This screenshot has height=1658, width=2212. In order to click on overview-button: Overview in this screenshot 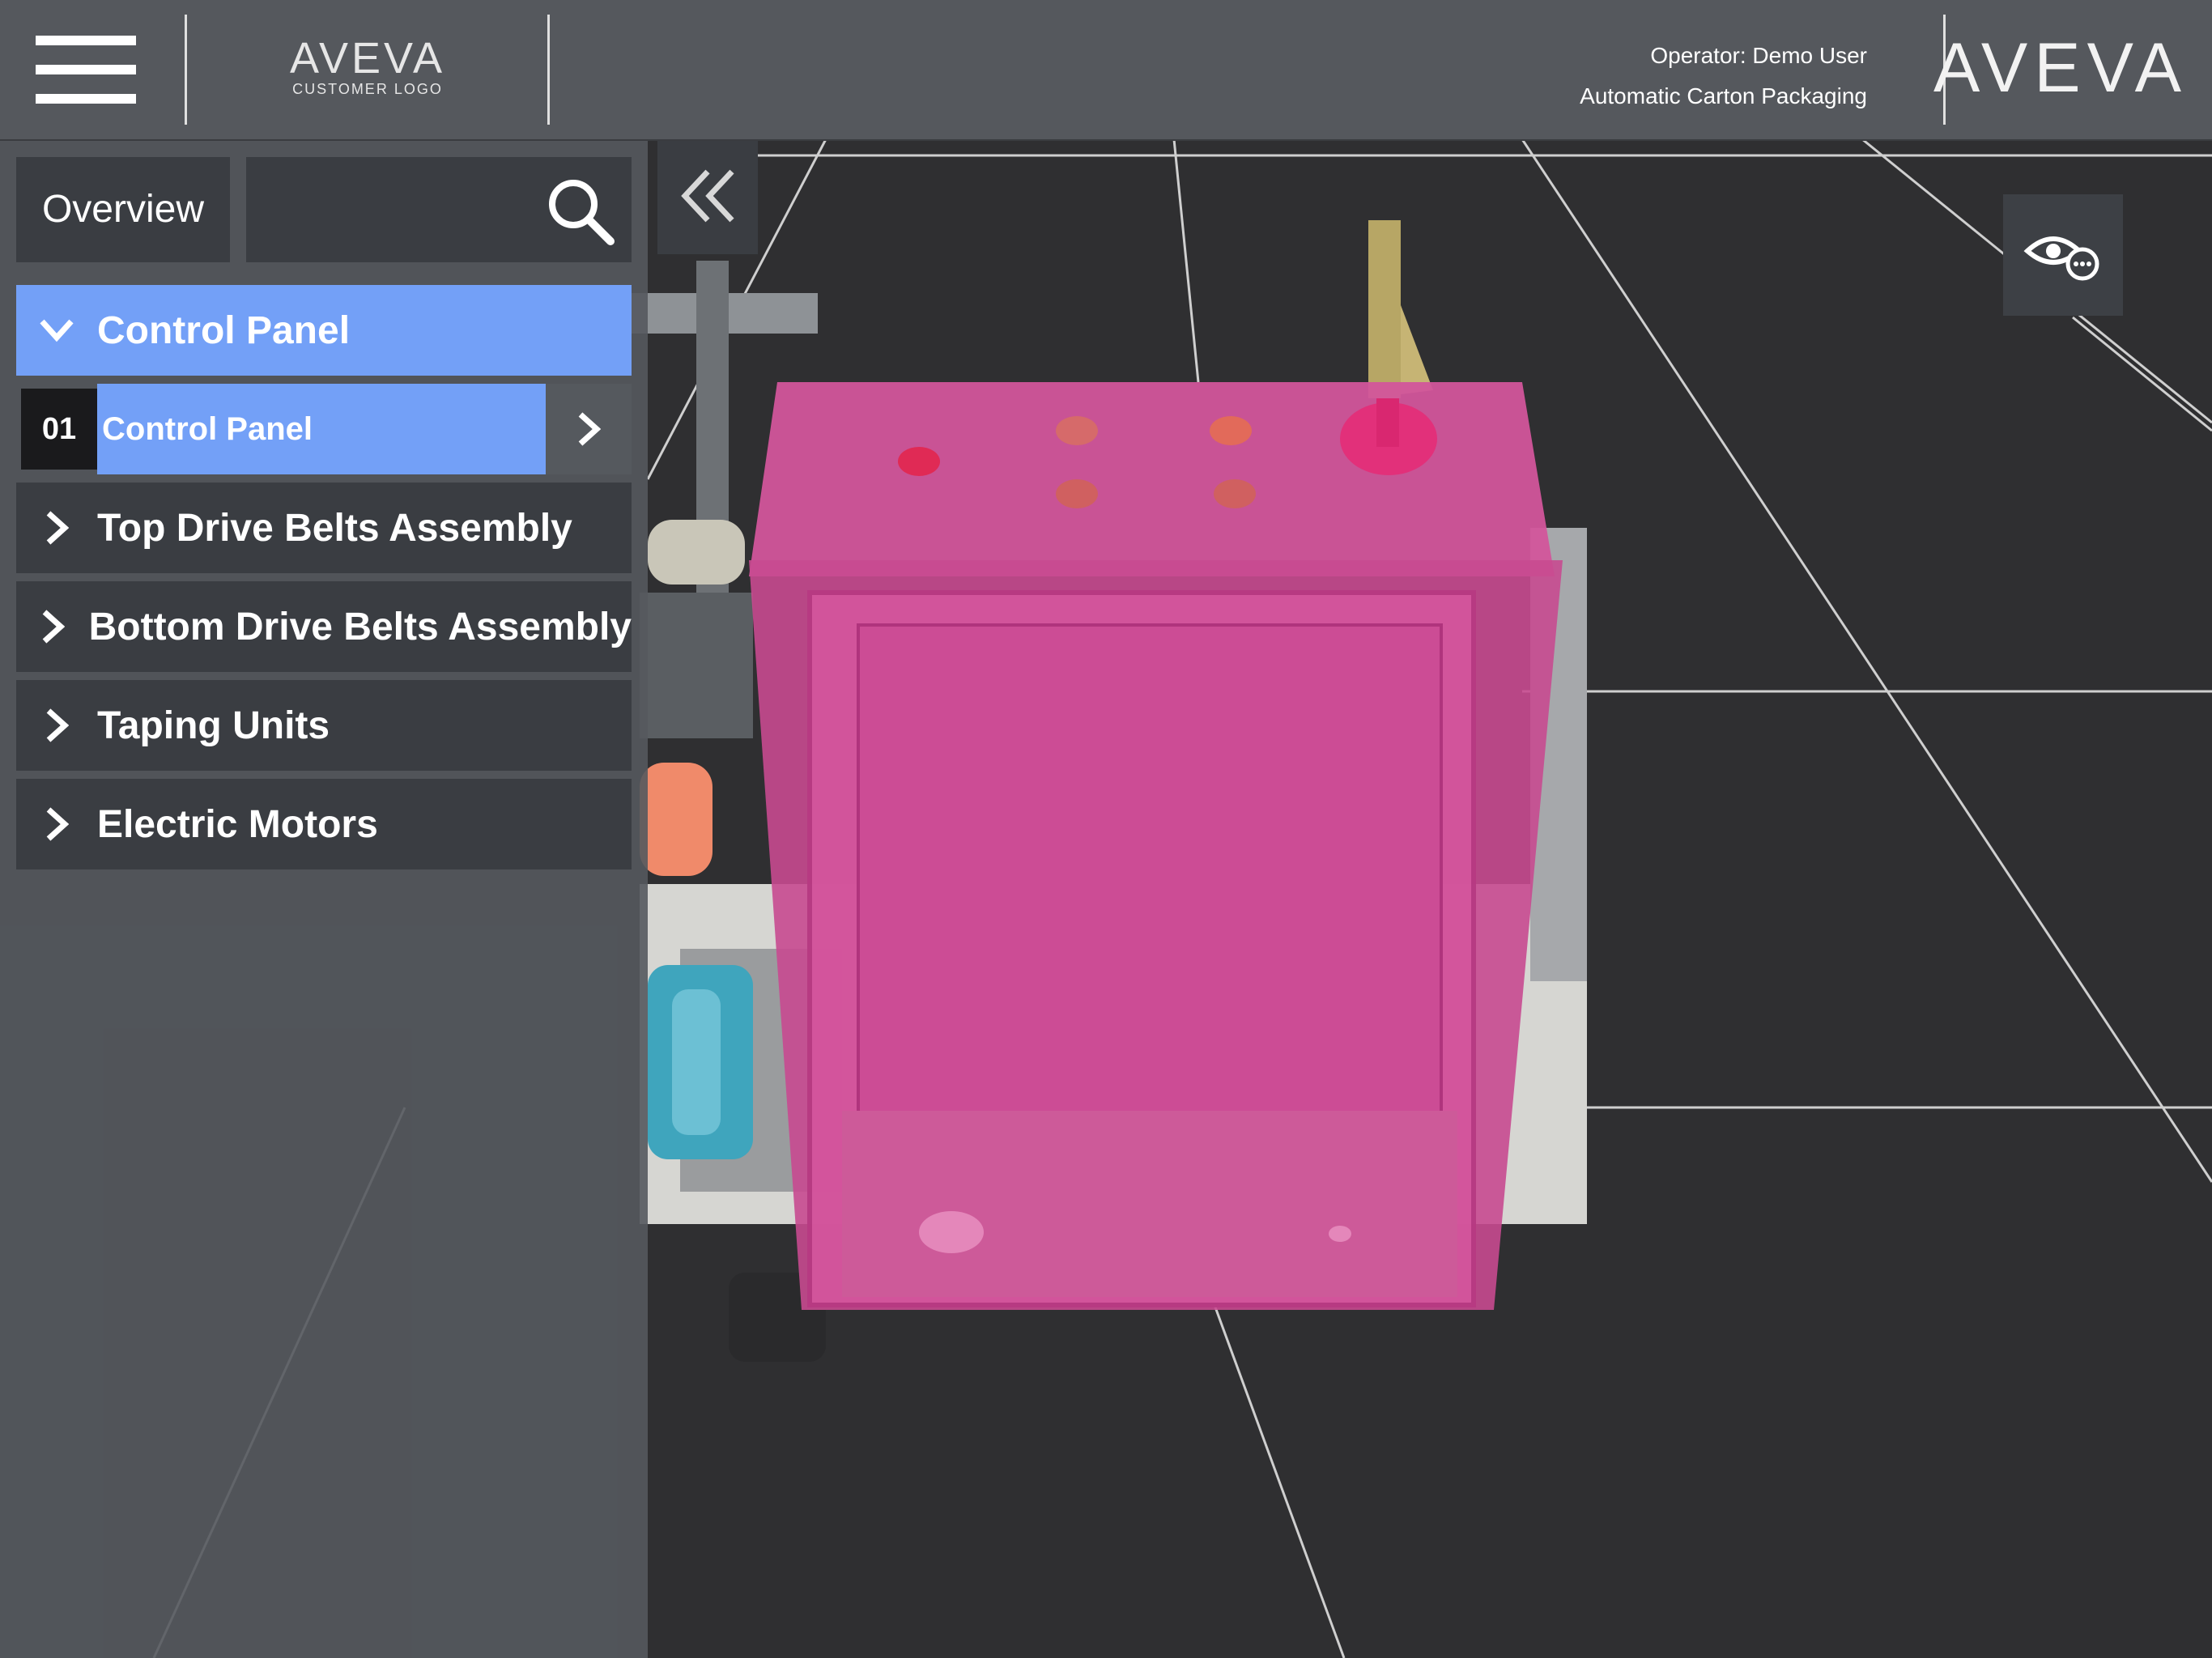, I will do `click(123, 209)`.